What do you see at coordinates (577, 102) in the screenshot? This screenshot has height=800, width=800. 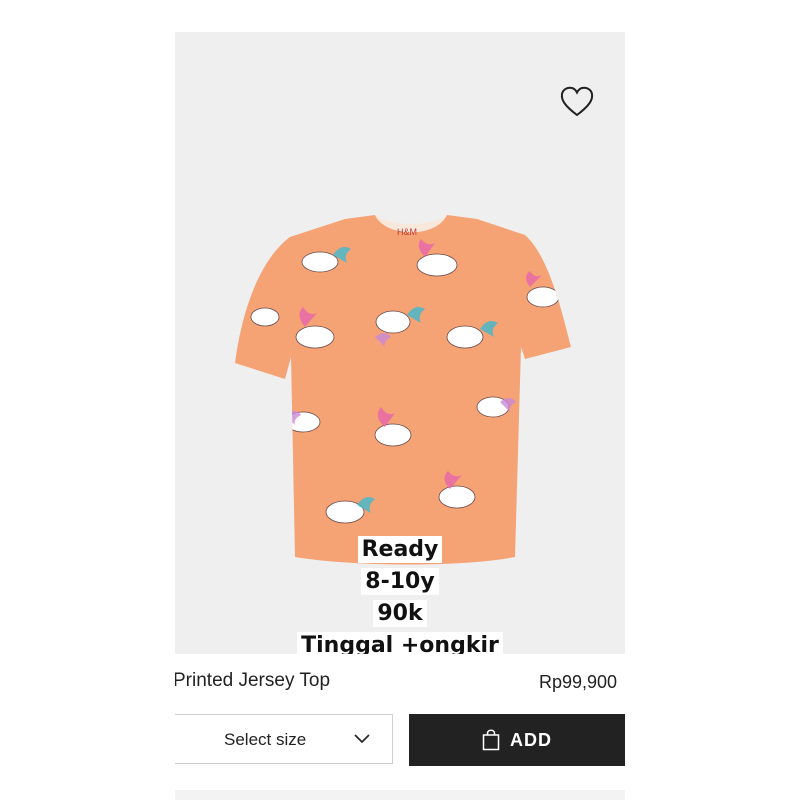 I see `heart-icon` at bounding box center [577, 102].